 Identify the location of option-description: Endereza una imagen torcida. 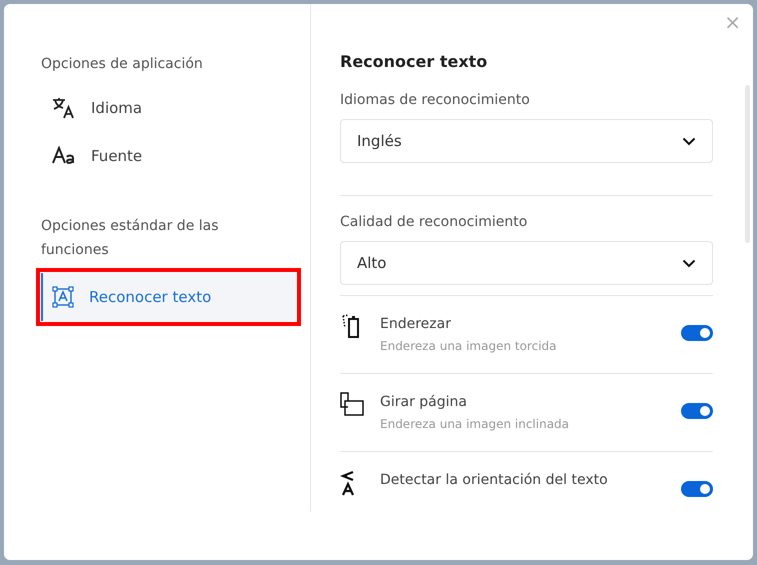
(469, 346).